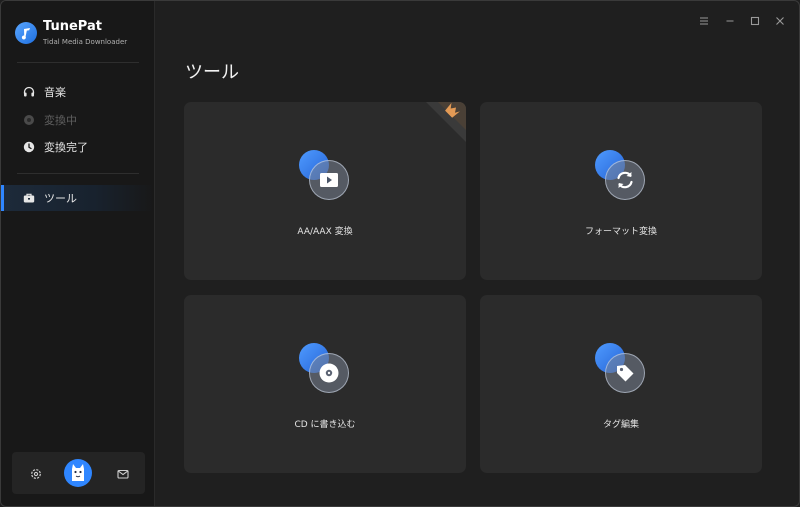 This screenshot has width=800, height=507. I want to click on mail-icon, so click(123, 473).